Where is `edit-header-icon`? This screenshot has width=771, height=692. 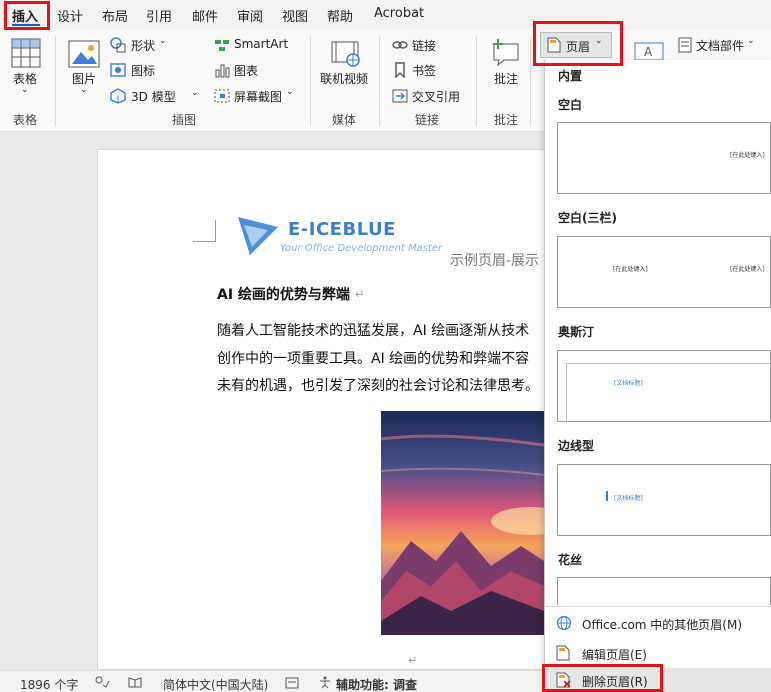
edit-header-icon is located at coordinates (563, 654).